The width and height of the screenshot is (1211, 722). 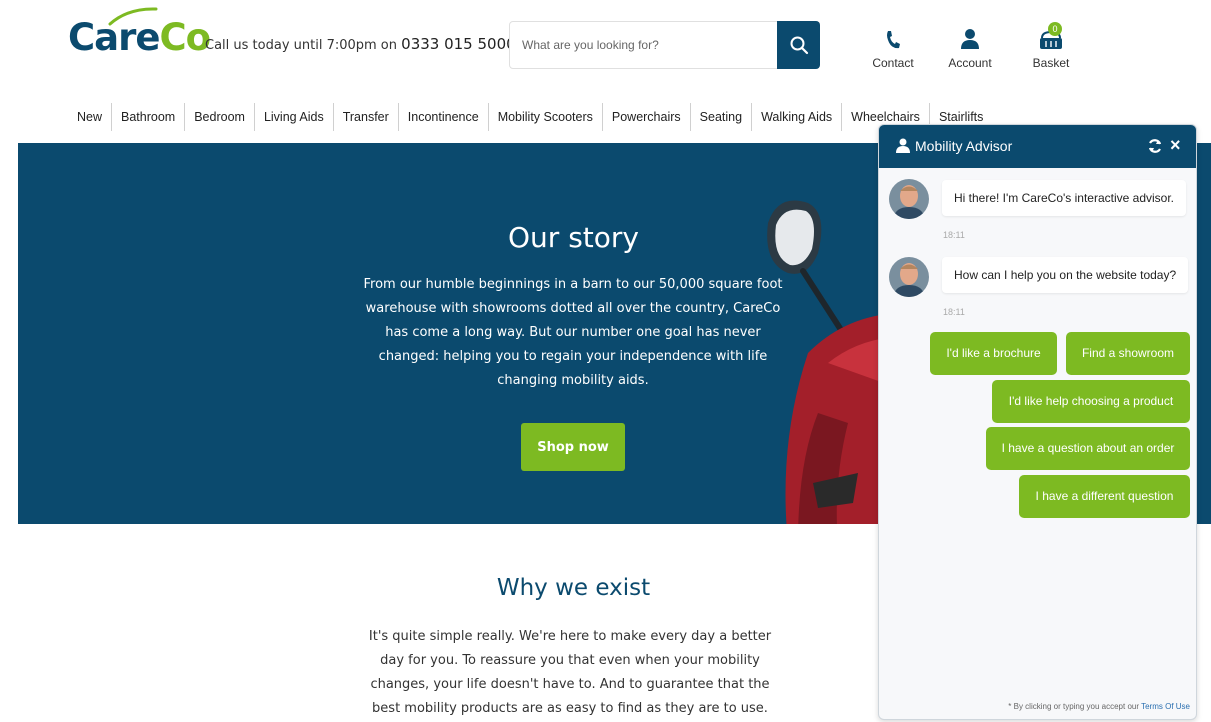 I want to click on terms-text: * By clicking or typing you accept our, so click(x=1074, y=706).